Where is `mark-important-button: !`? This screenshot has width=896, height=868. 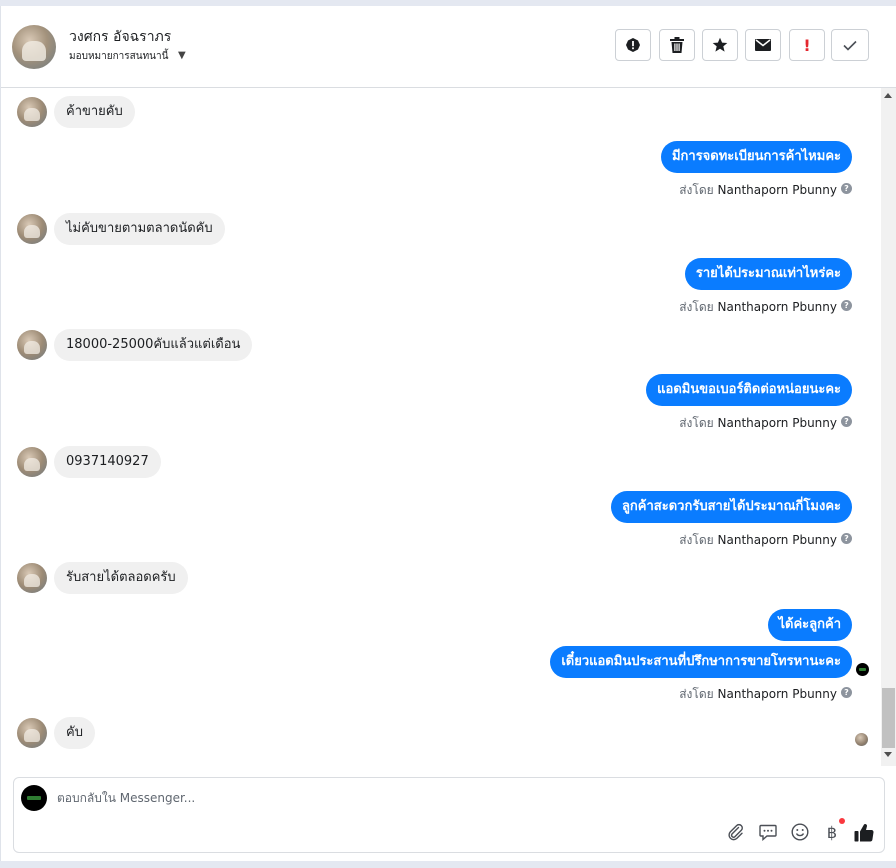 mark-important-button: ! is located at coordinates (807, 45).